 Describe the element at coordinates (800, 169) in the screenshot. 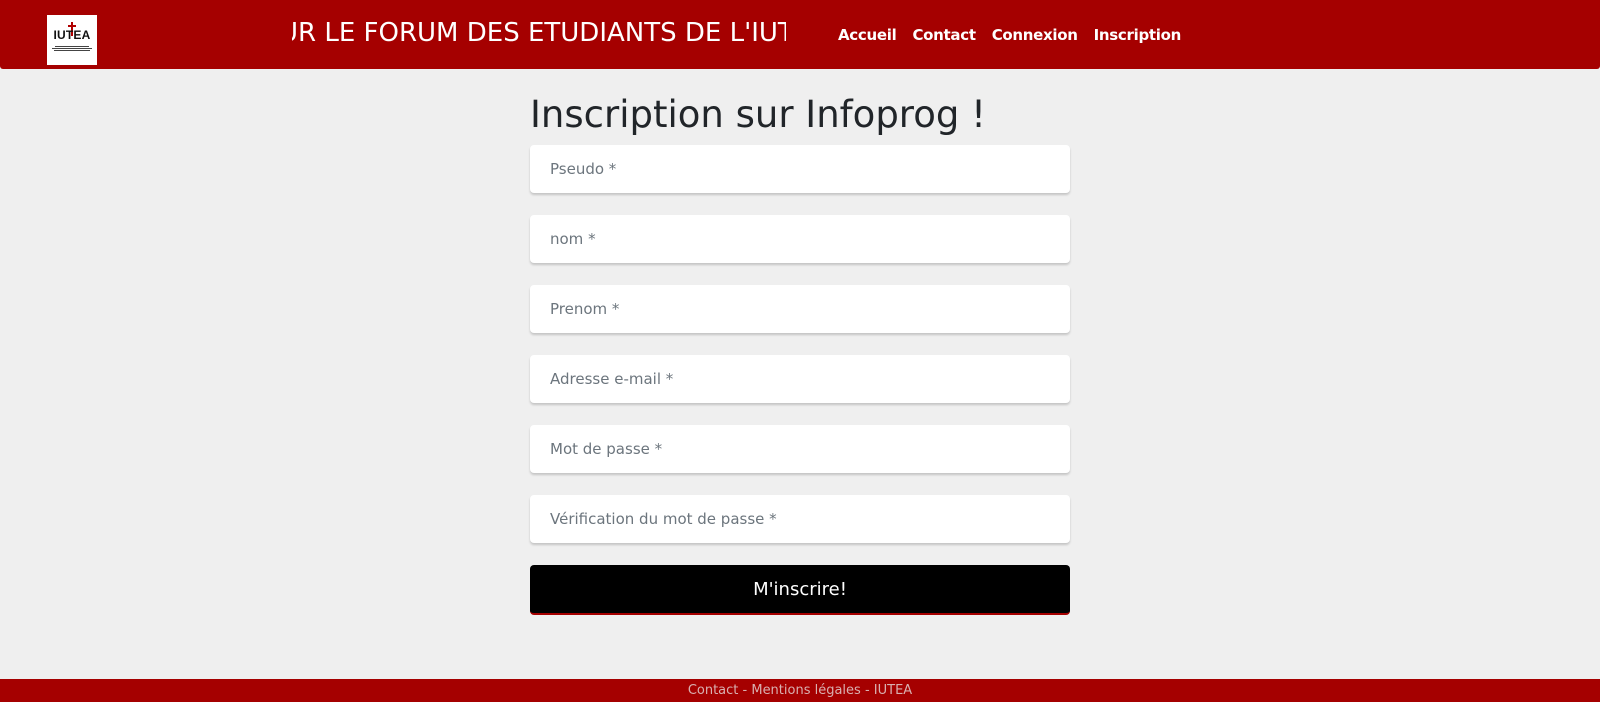

I see `pseudo-input` at that location.